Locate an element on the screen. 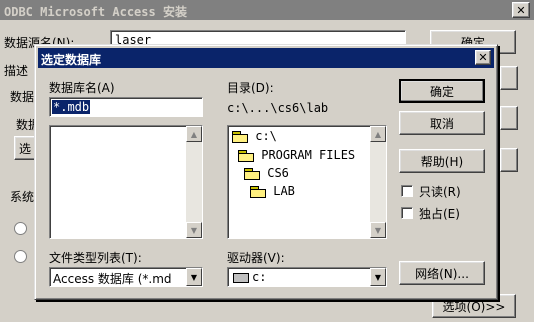  file-type-value: Access 数据库 (*.md is located at coordinates (112, 279).